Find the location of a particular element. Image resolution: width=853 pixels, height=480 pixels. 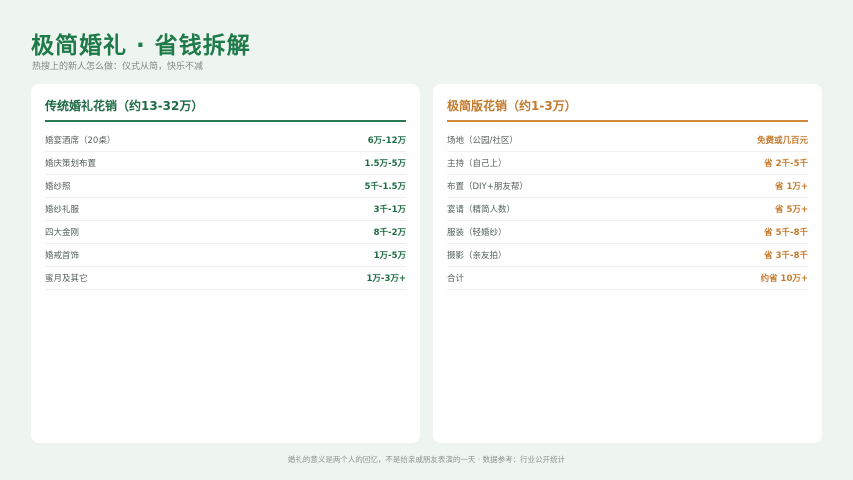

minimal-total-row: 合计 约省 10万+ is located at coordinates (627, 278).